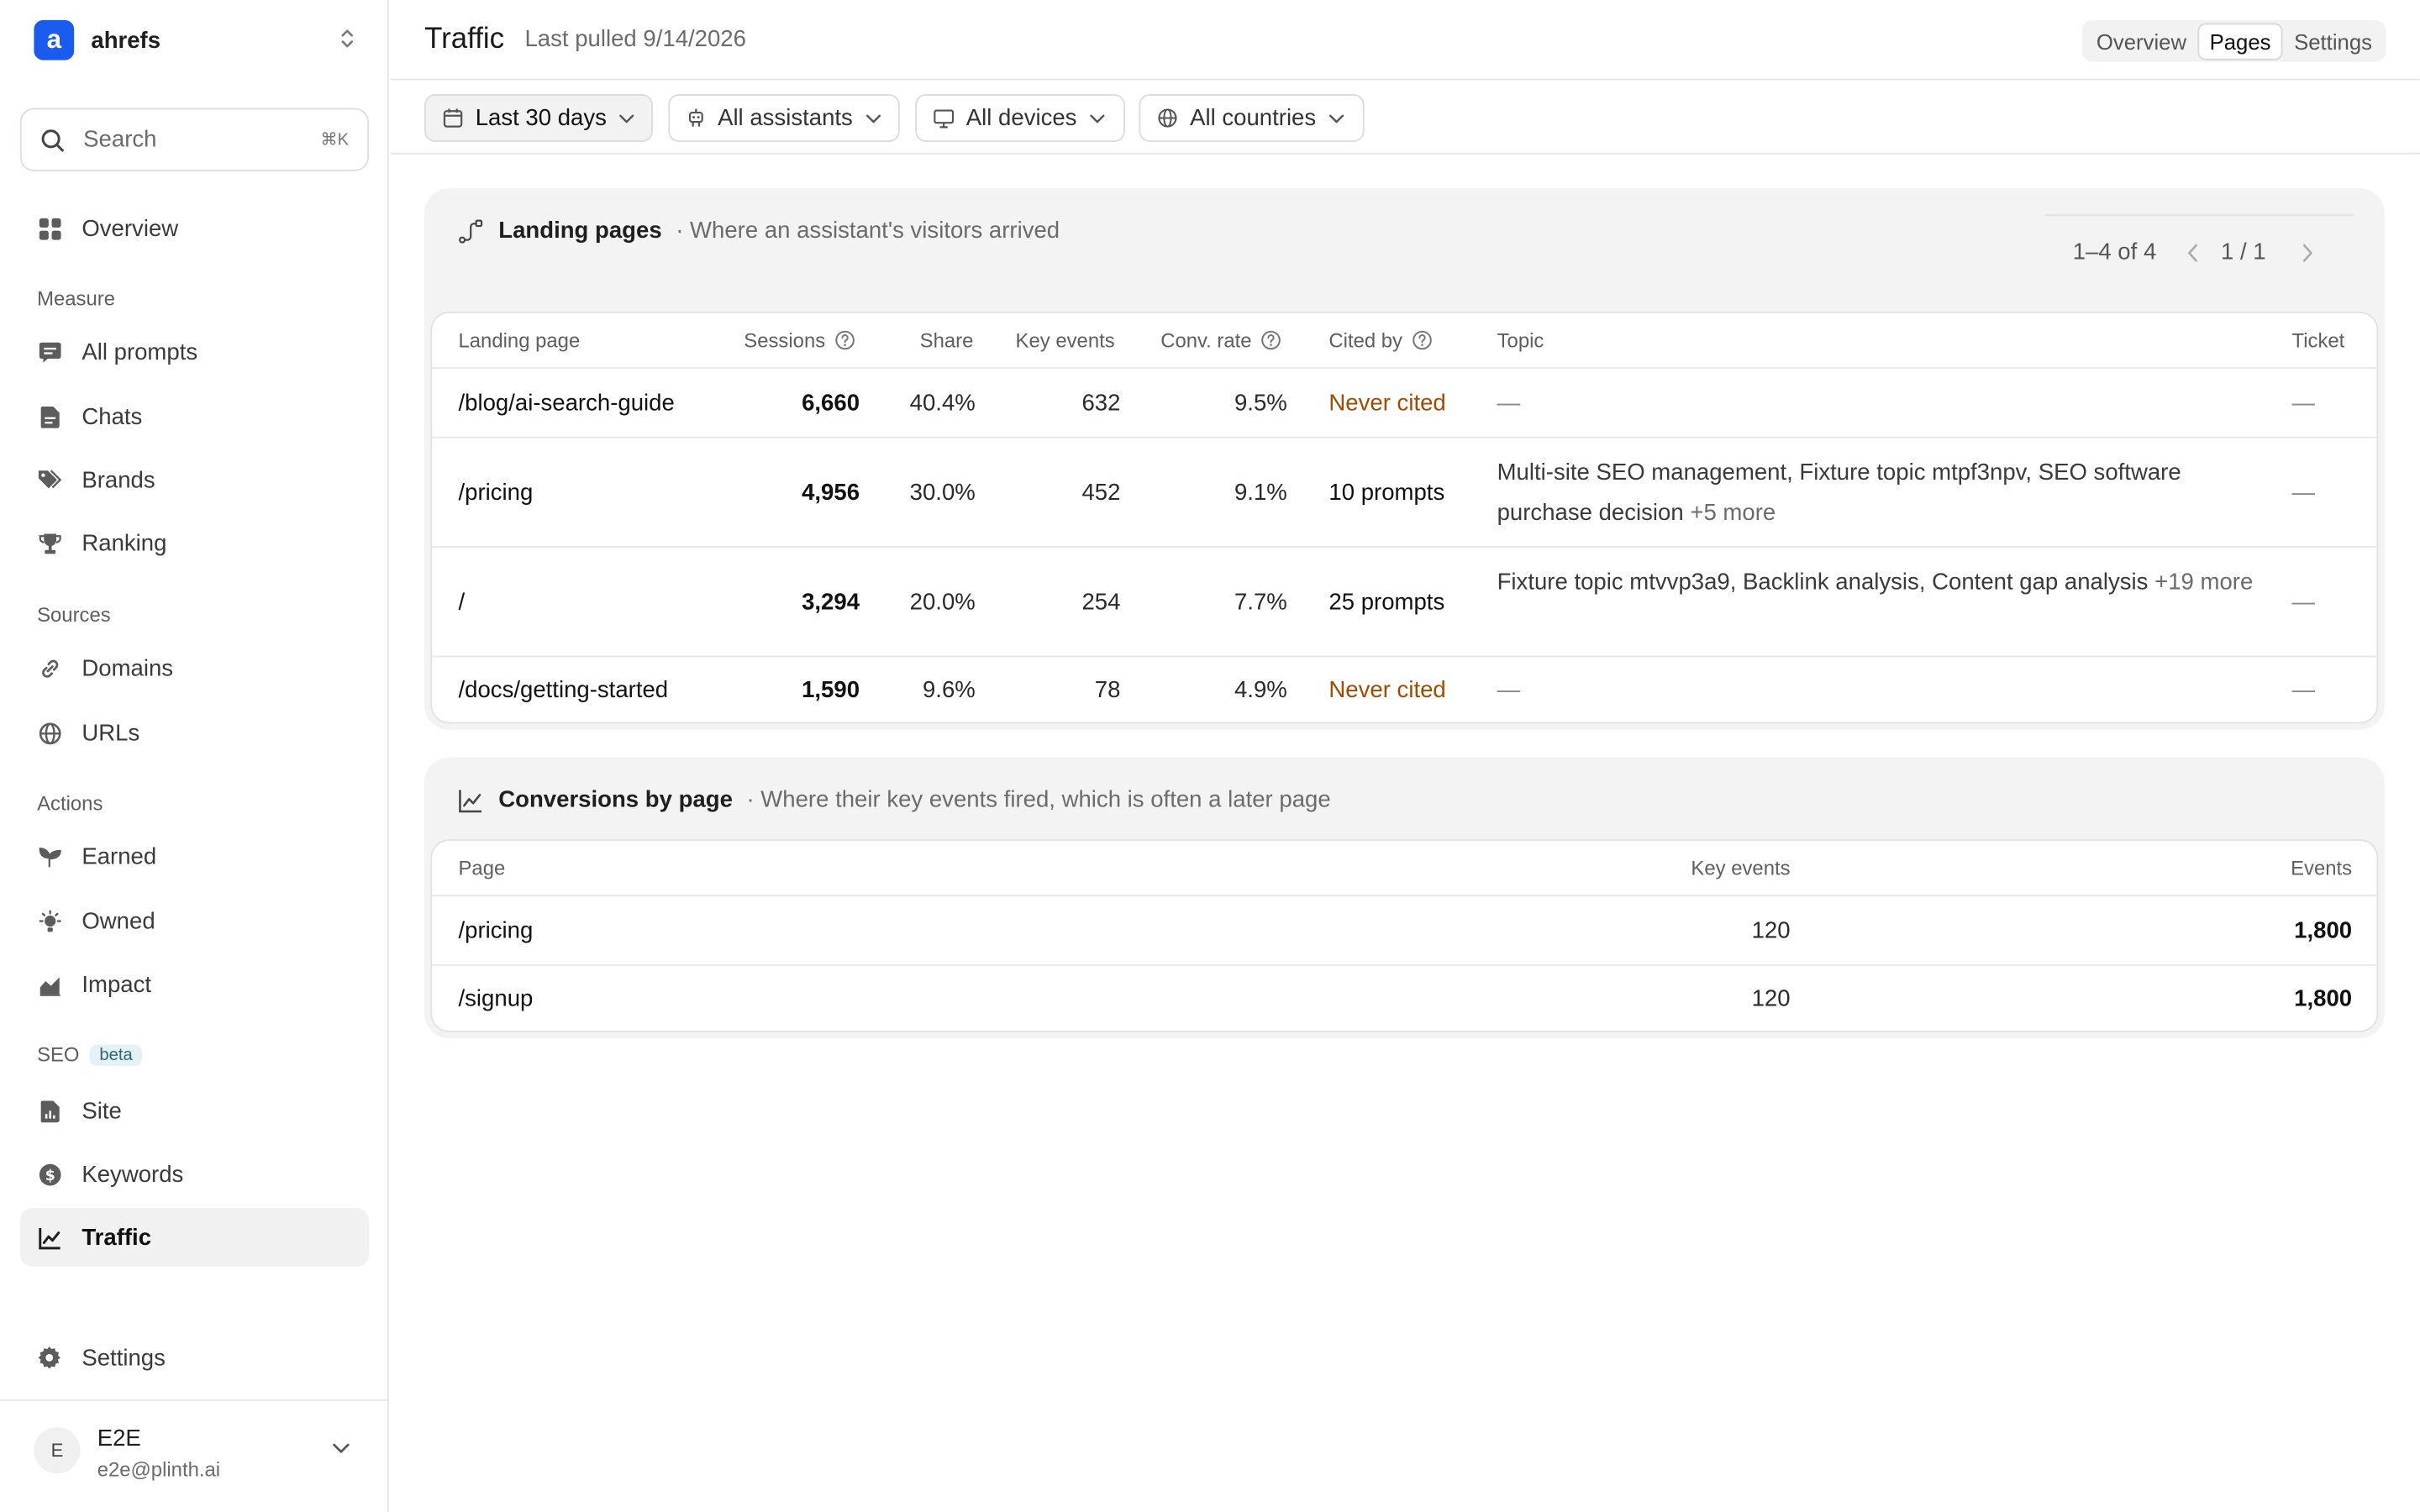 The width and height of the screenshot is (2420, 1512). Describe the element at coordinates (541, 118) in the screenshot. I see `filter-label: Last 30 days` at that location.